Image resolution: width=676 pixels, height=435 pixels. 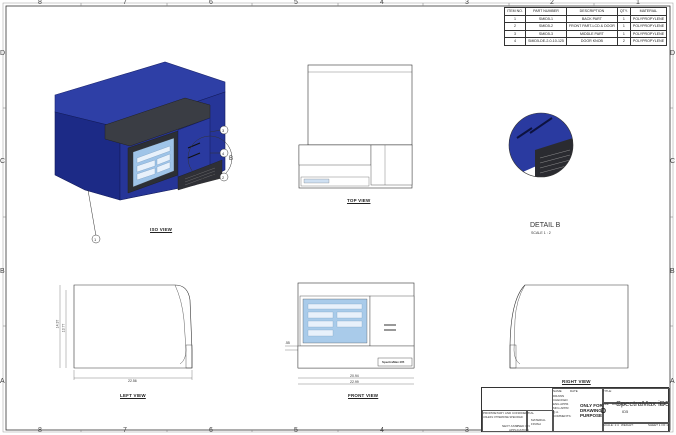 What do you see at coordinates (3, 161) in the screenshot?
I see `zone-row-c: C` at bounding box center [3, 161].